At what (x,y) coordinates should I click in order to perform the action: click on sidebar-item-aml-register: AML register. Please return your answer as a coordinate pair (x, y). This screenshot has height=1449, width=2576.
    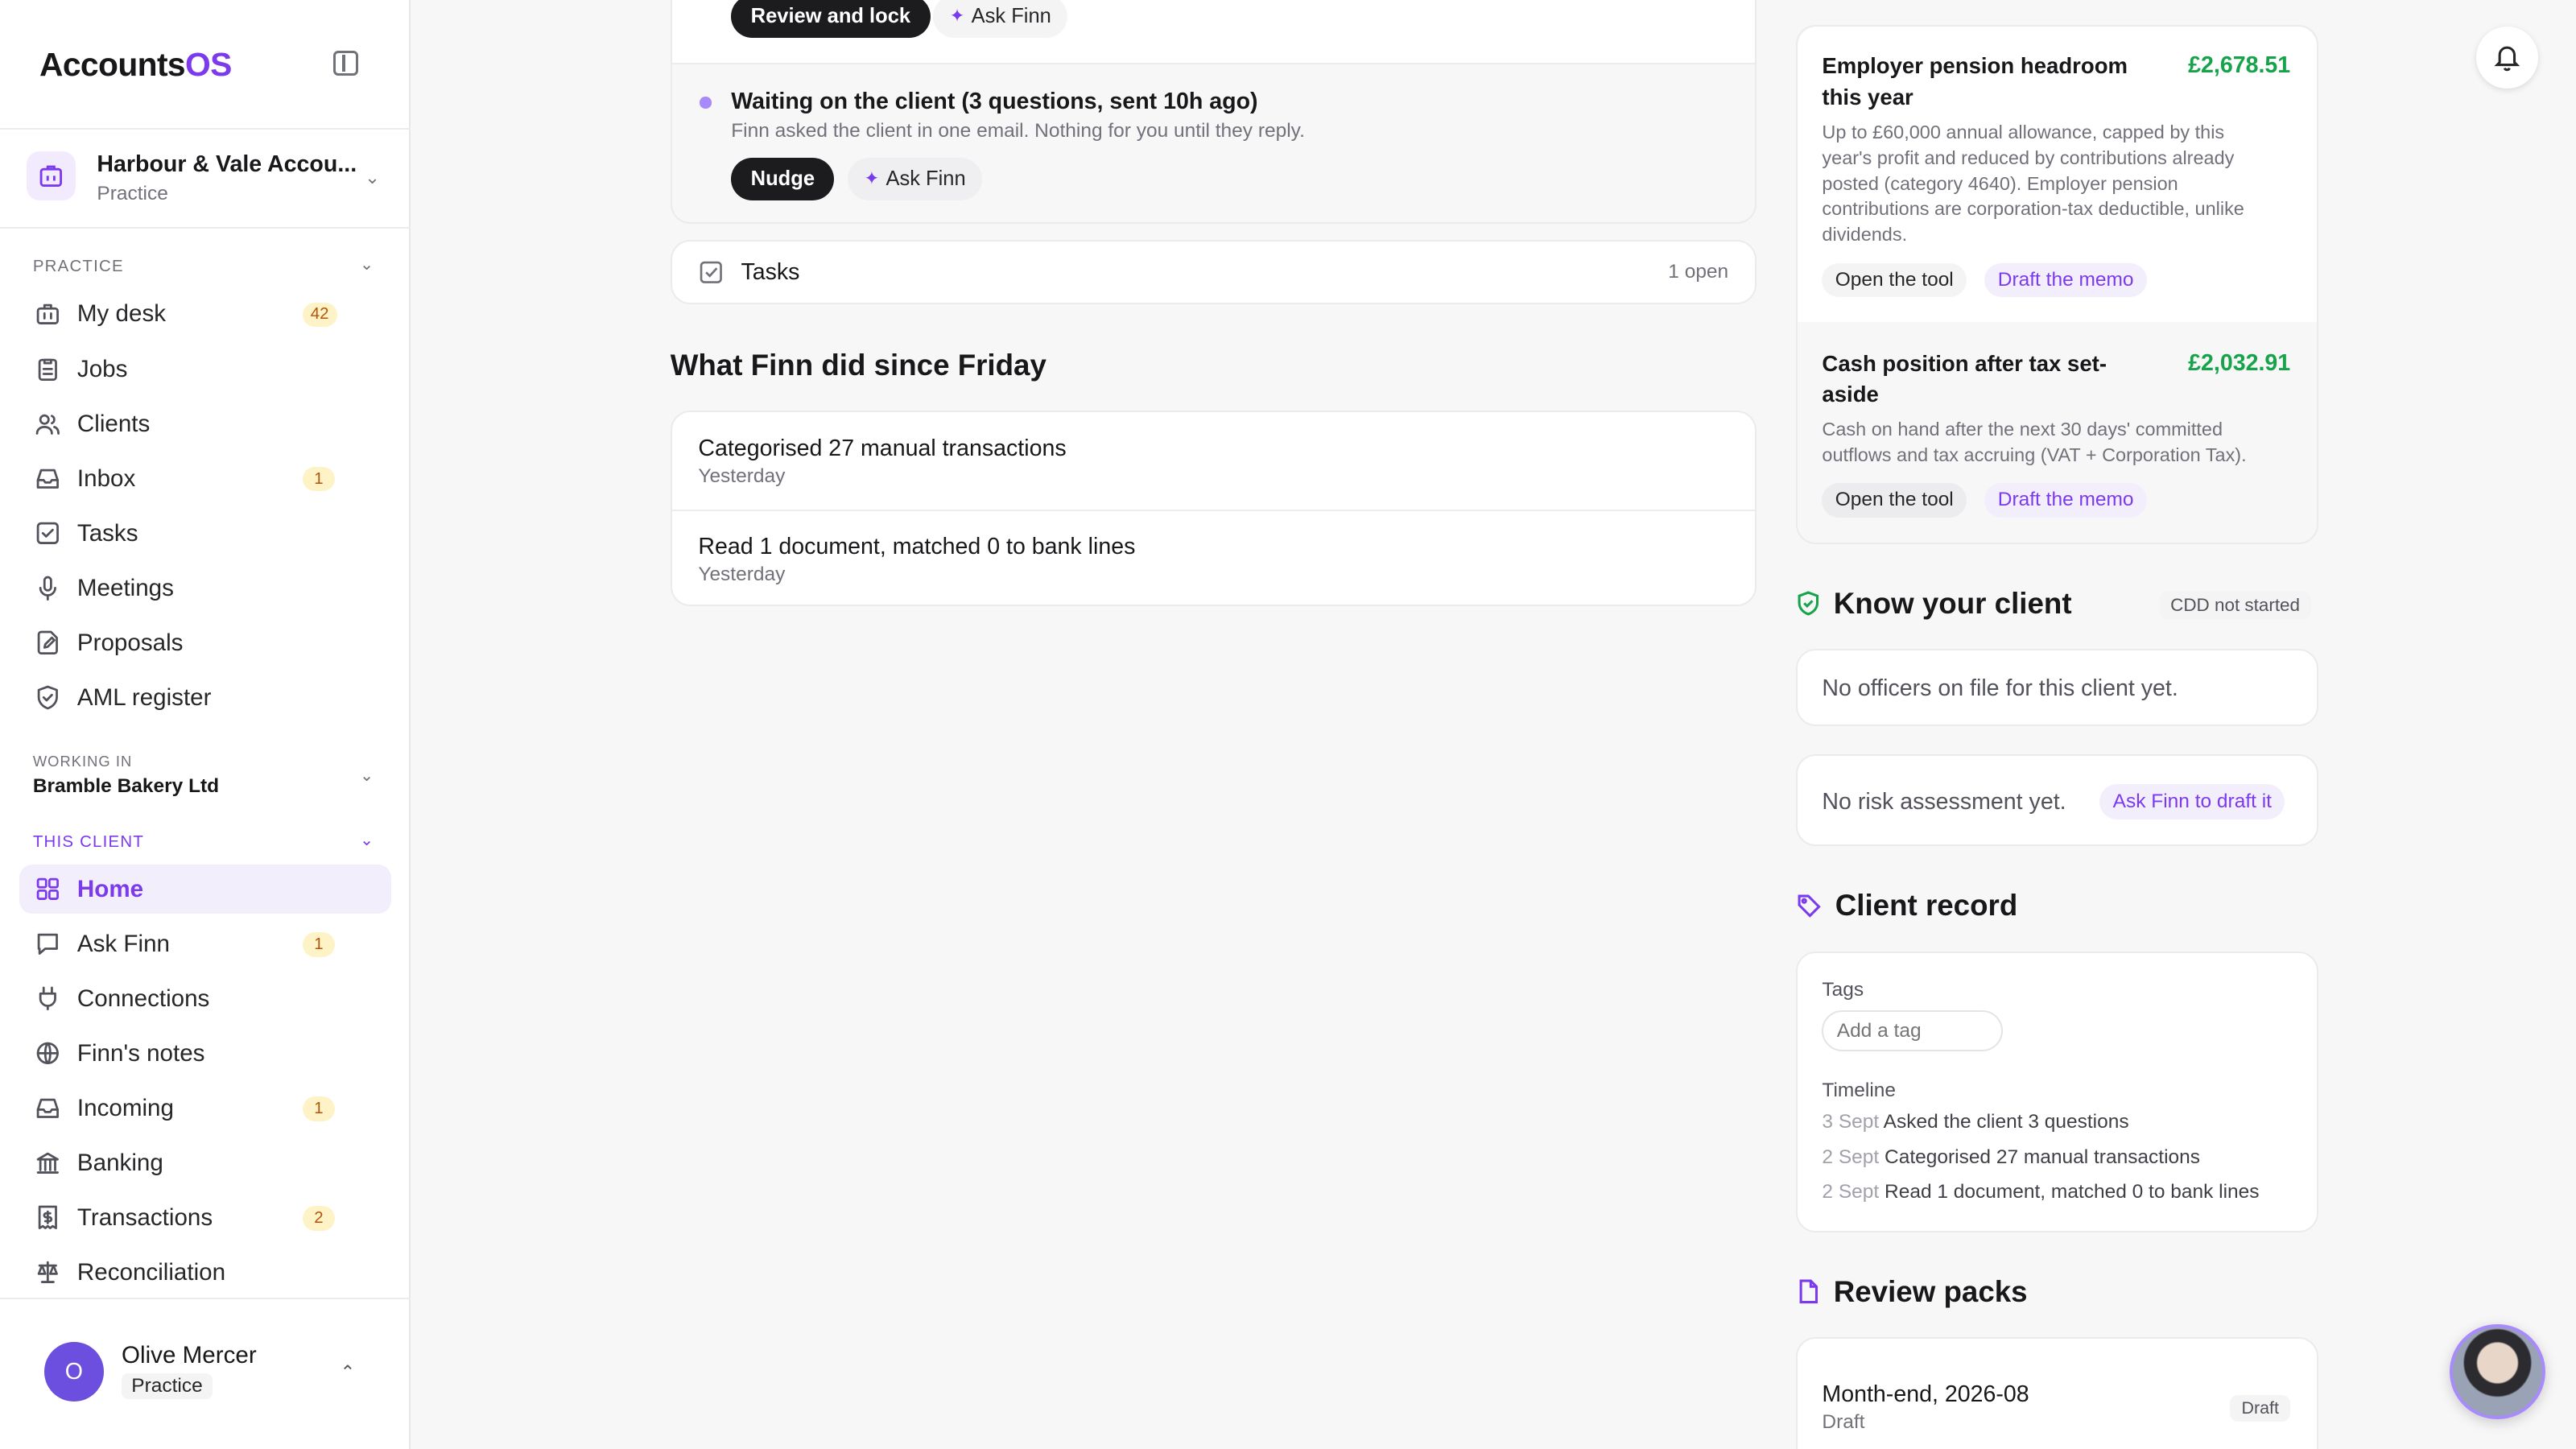
    Looking at the image, I should click on (204, 697).